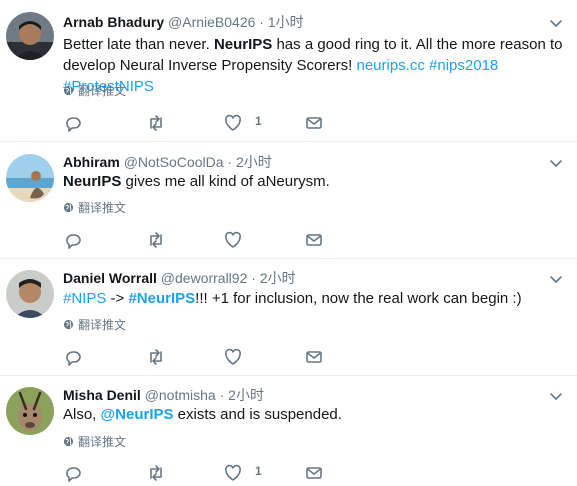 This screenshot has width=577, height=486. Describe the element at coordinates (82, 414) in the screenshot. I see `text-part: Also,` at that location.